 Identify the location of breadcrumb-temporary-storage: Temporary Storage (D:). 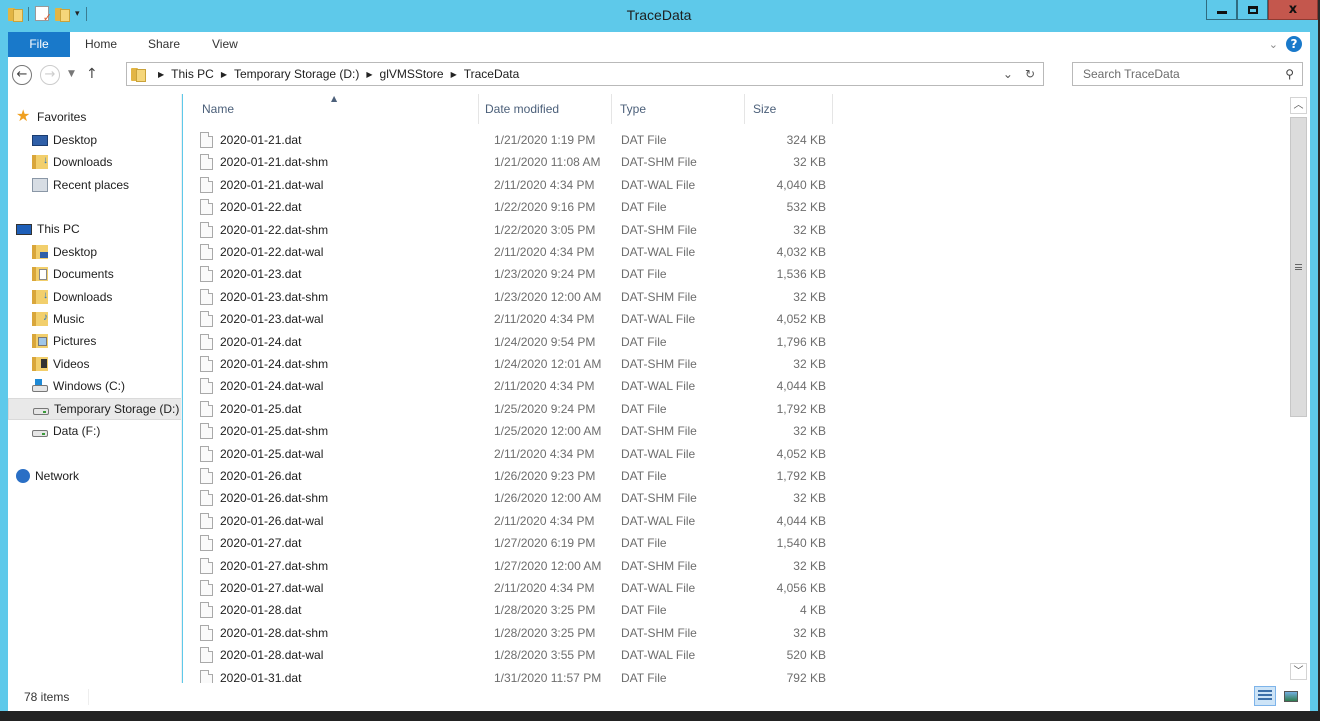
(296, 74).